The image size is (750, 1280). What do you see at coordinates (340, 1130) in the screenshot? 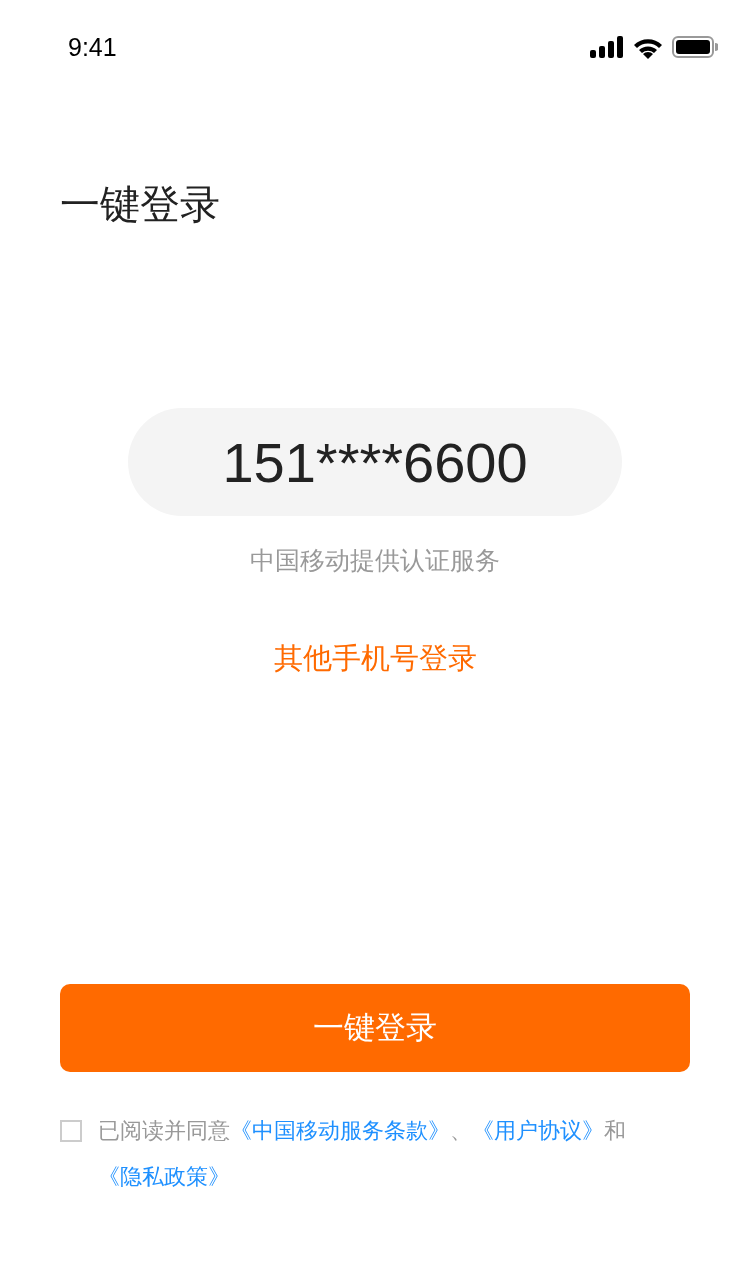
I see `agreement-link: 《中国移动服务条款》` at bounding box center [340, 1130].